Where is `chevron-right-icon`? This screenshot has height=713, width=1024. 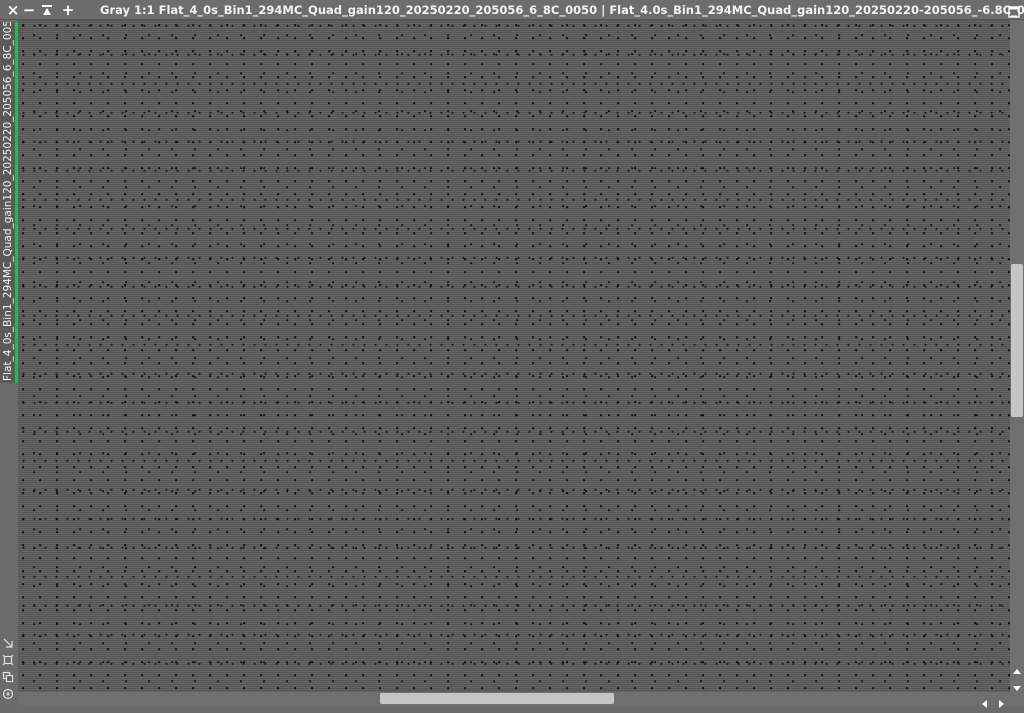
chevron-right-icon is located at coordinates (1001, 704).